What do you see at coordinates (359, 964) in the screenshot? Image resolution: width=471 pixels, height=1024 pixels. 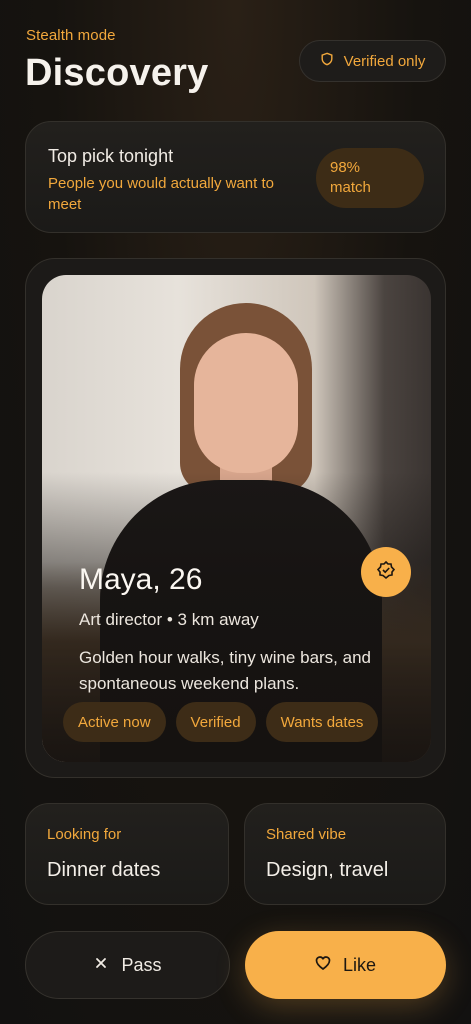 I see `like-label: Like` at bounding box center [359, 964].